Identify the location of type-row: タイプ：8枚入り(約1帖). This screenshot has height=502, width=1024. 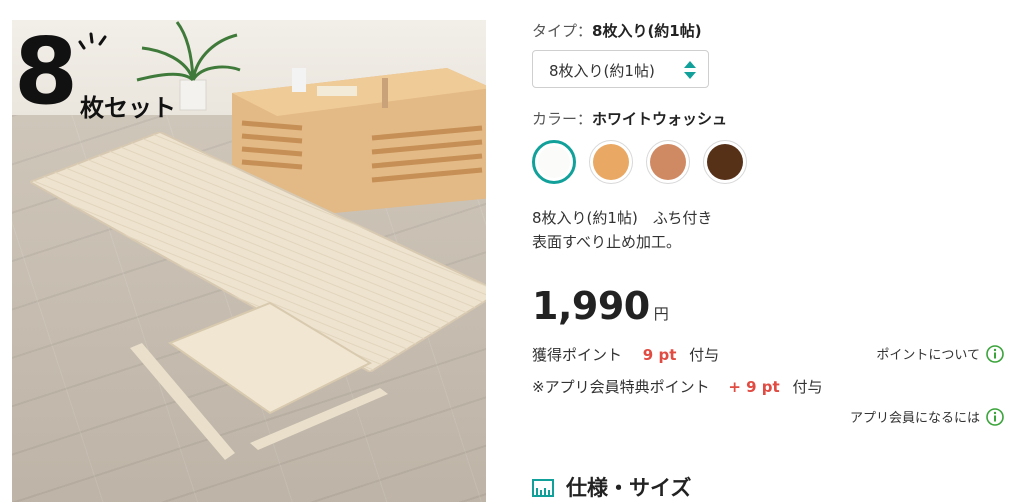
(617, 30).